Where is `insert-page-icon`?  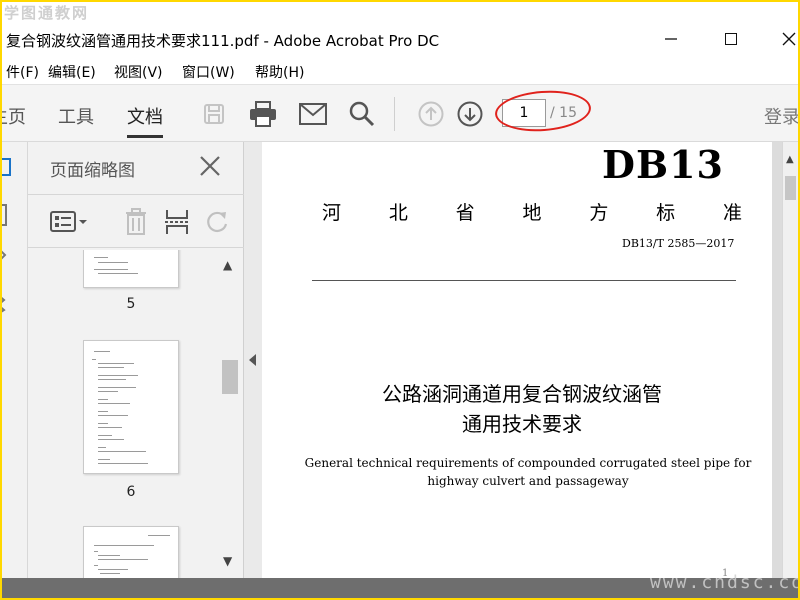
insert-page-icon is located at coordinates (177, 222).